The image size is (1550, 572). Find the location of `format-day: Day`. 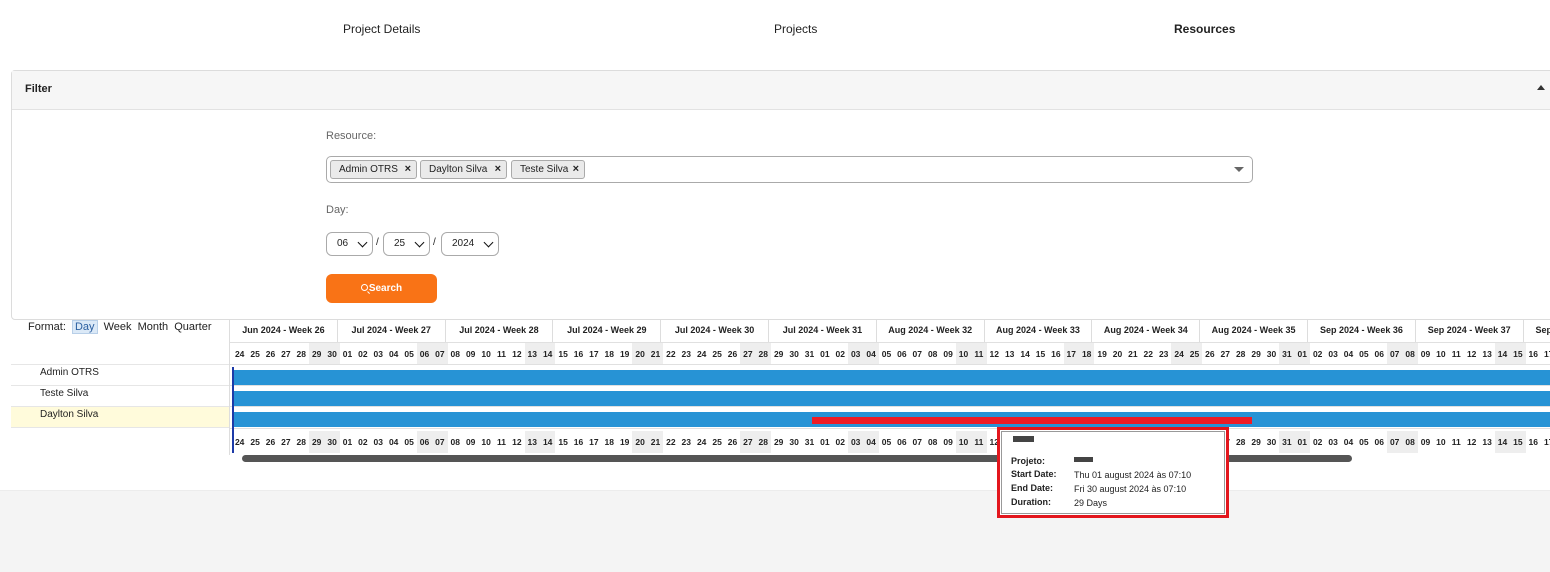

format-day: Day is located at coordinates (84, 327).